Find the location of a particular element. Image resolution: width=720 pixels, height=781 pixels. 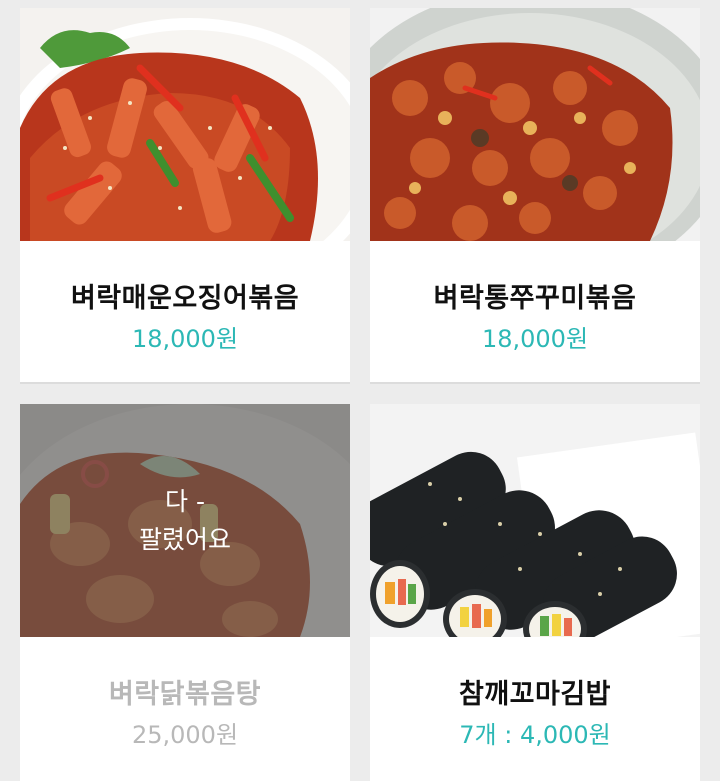

menu-item-name: 참깨꼬마김밥 is located at coordinates (535, 694).